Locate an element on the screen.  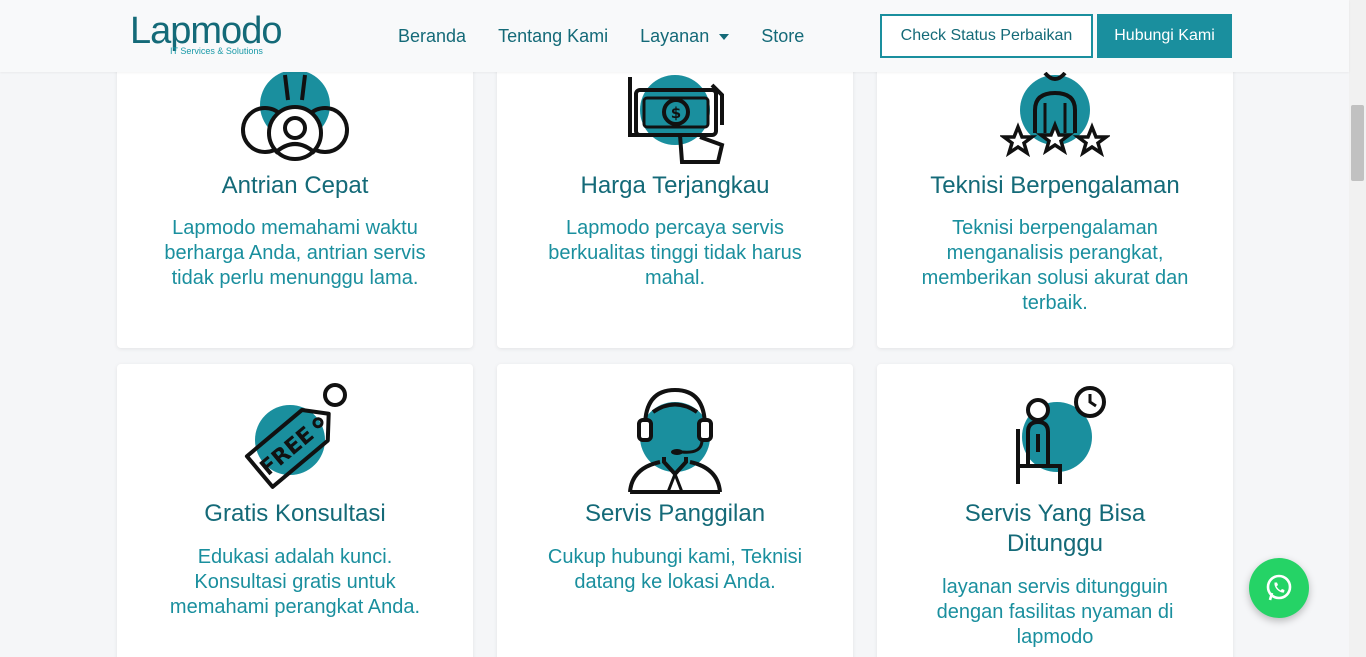
feature-title: Harga Terjangkau is located at coordinates (675, 185).